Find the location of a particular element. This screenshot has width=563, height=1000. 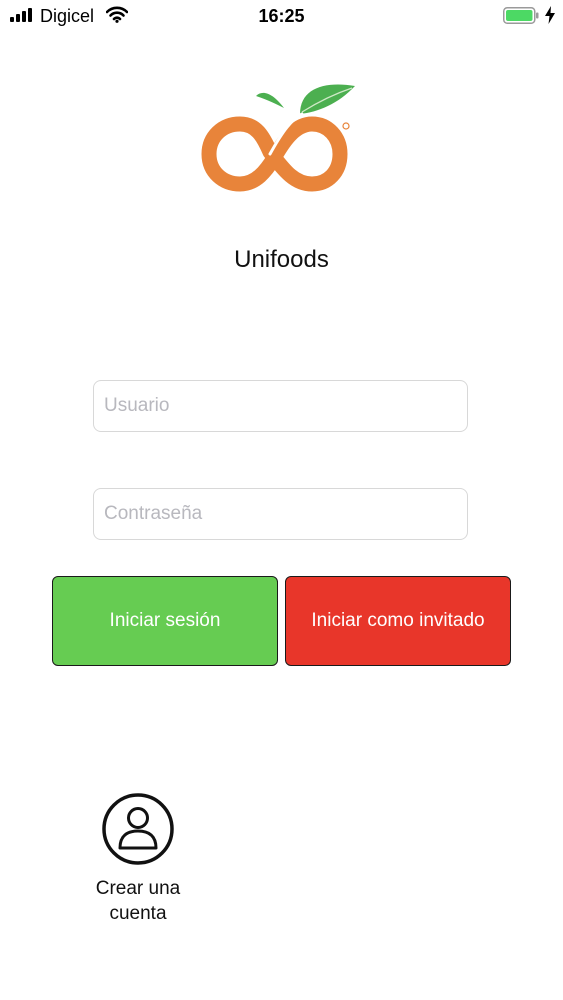

create-account-button: Crear una cuenta is located at coordinates (138, 859).